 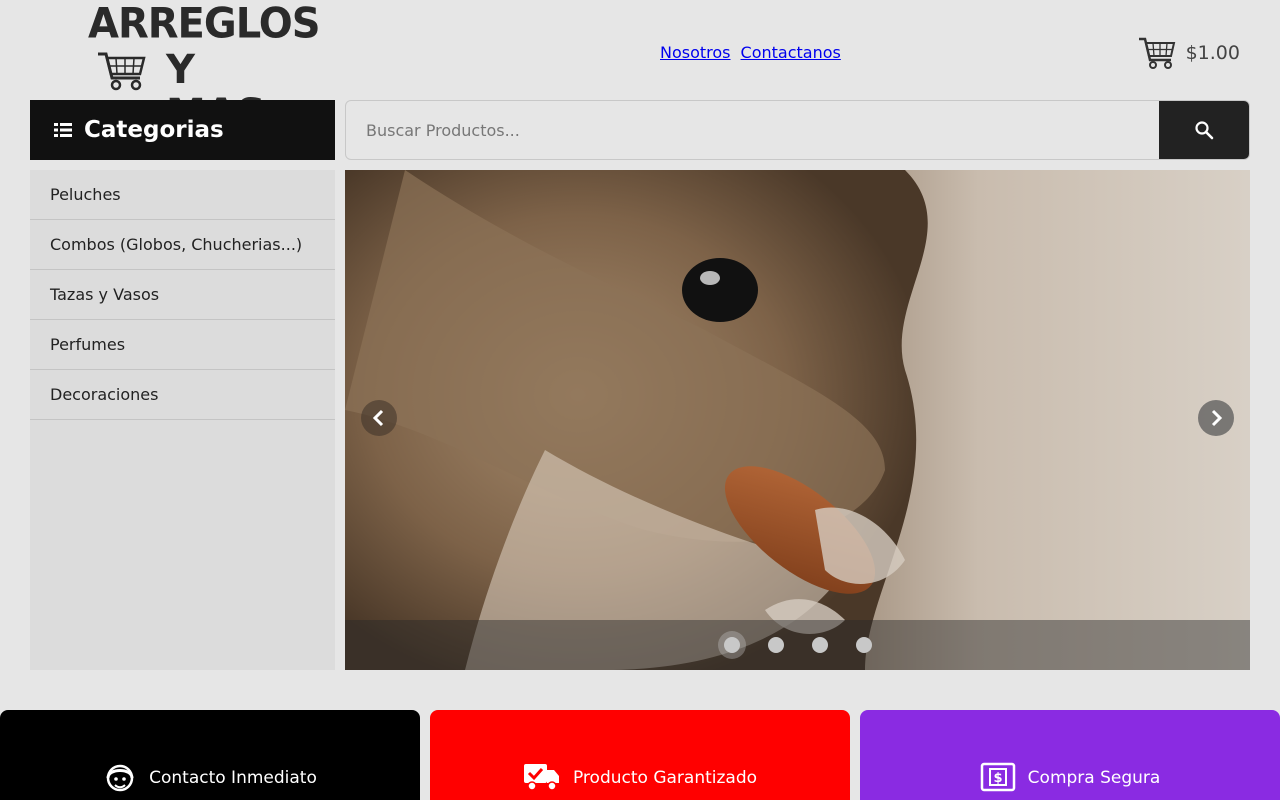 What do you see at coordinates (695, 52) in the screenshot?
I see `nav-link-nosotros: Nosotros` at bounding box center [695, 52].